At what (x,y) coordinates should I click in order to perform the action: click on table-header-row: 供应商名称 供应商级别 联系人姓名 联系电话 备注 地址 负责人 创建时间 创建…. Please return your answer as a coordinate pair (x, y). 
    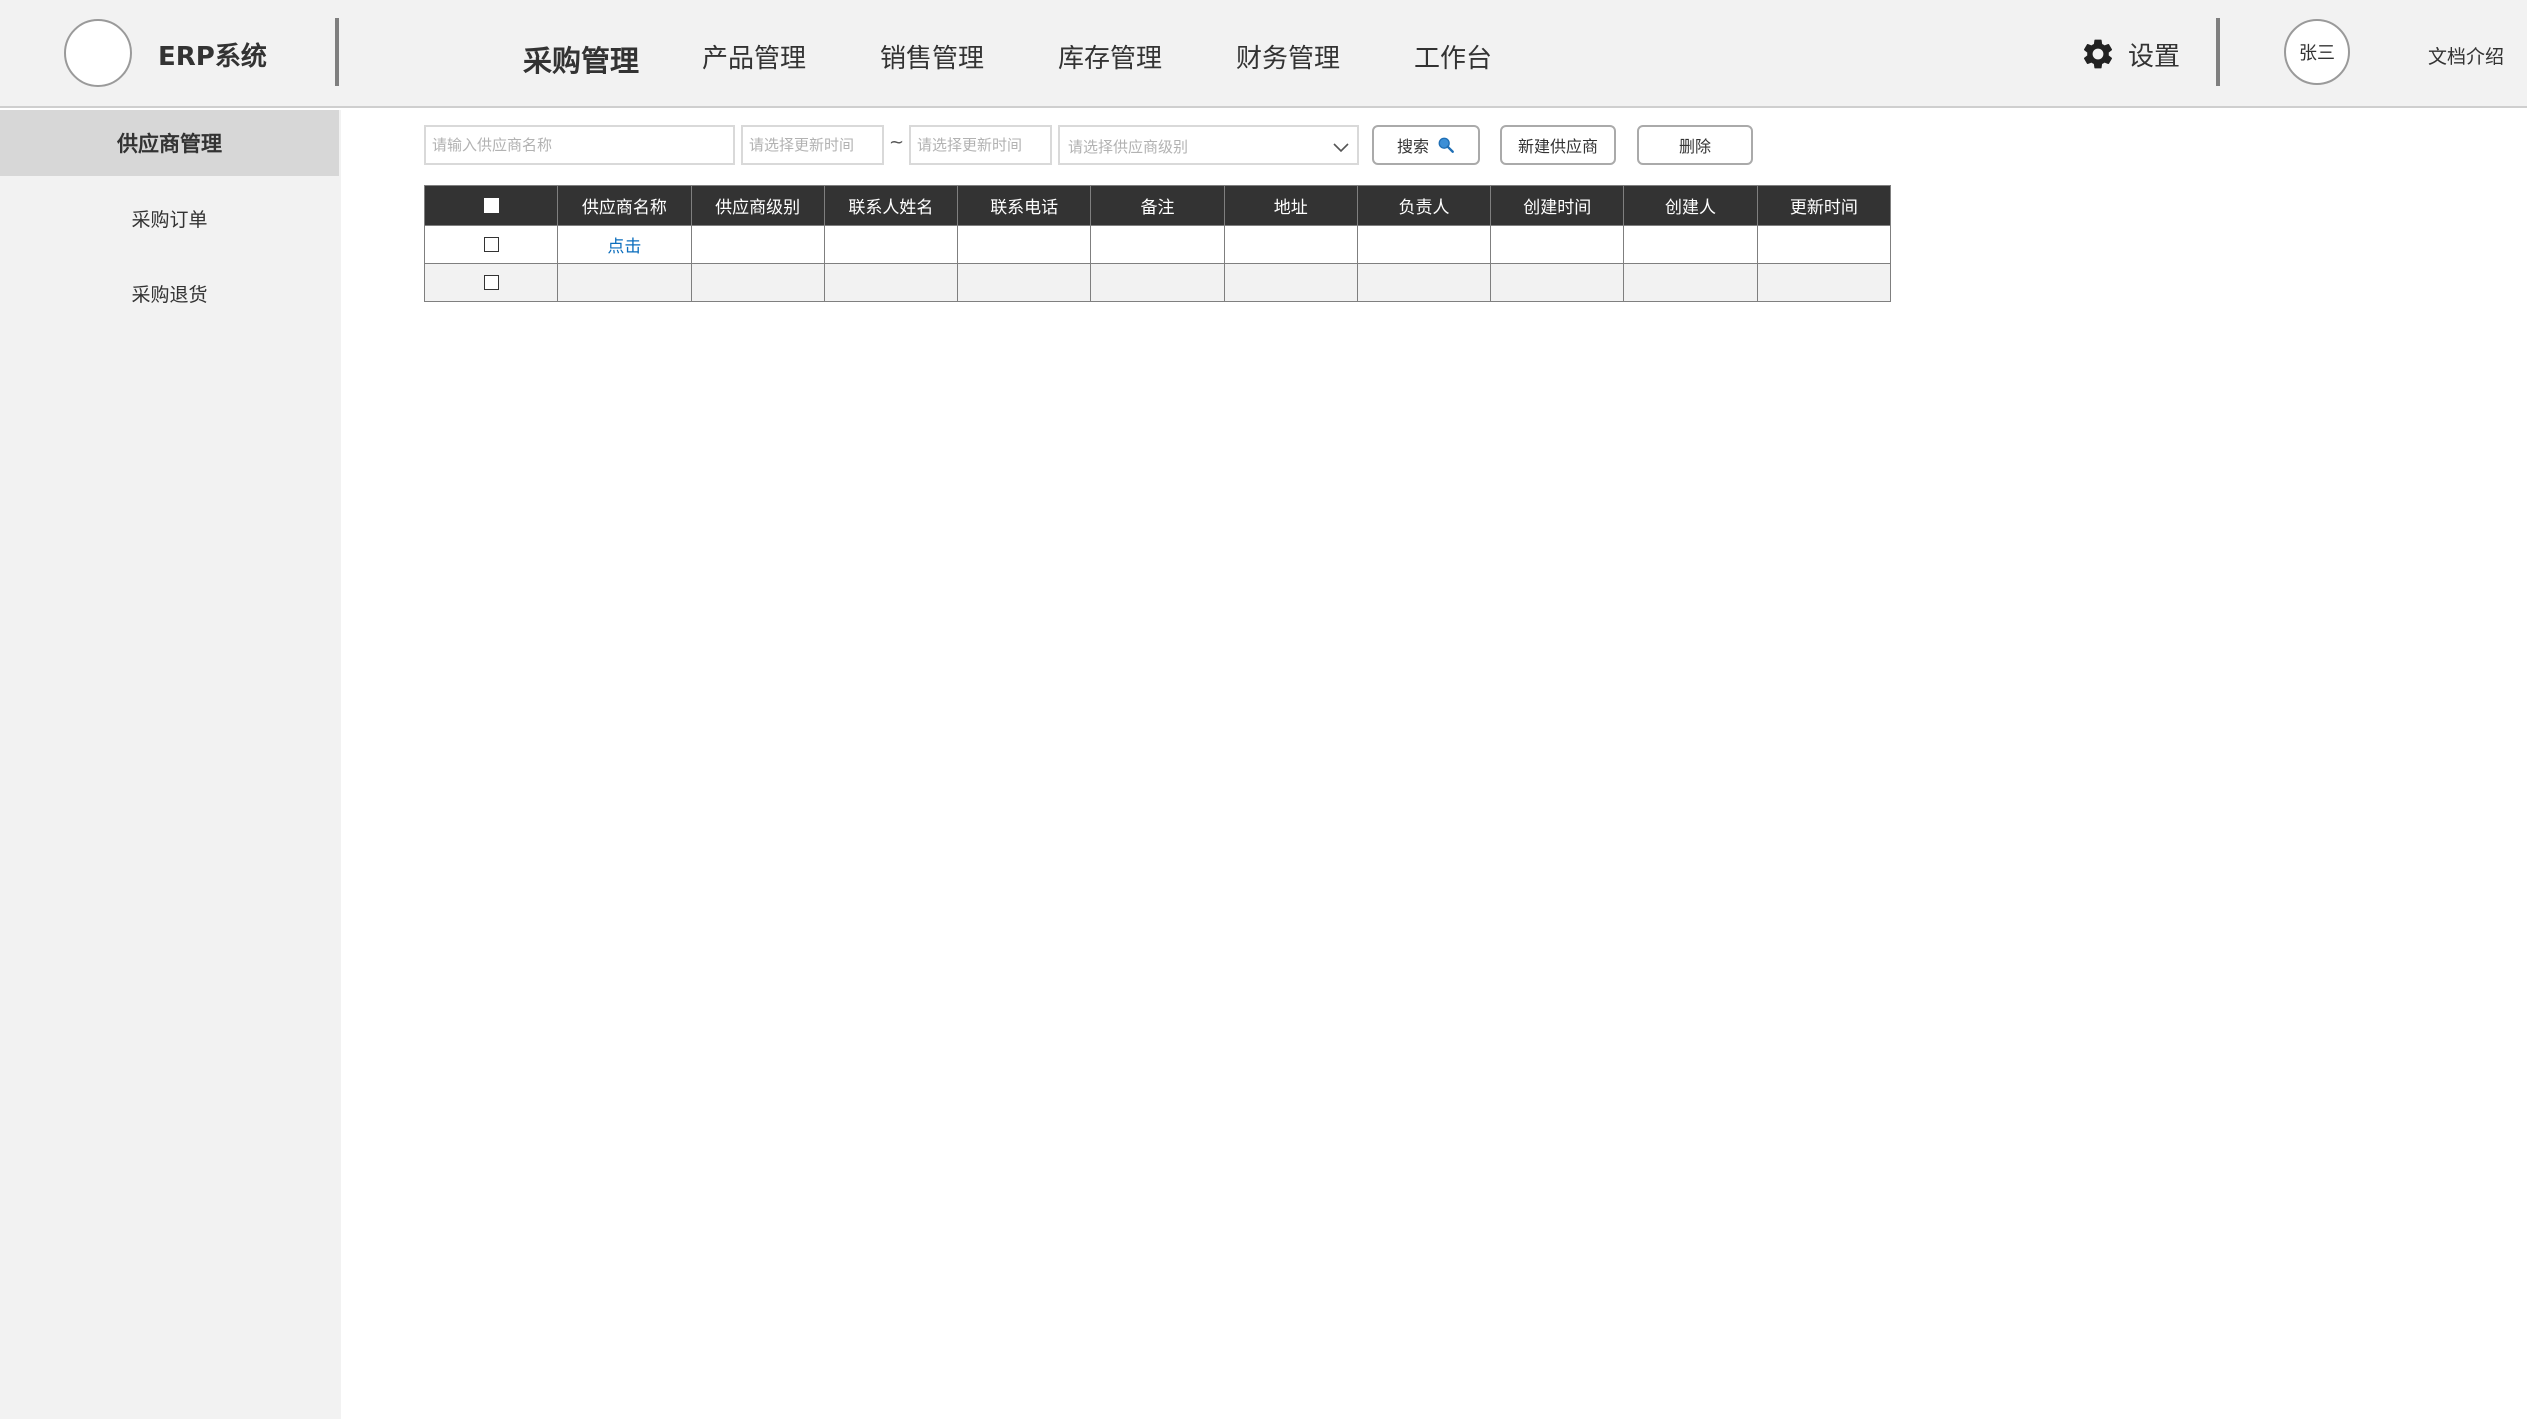
    Looking at the image, I should click on (1157, 205).